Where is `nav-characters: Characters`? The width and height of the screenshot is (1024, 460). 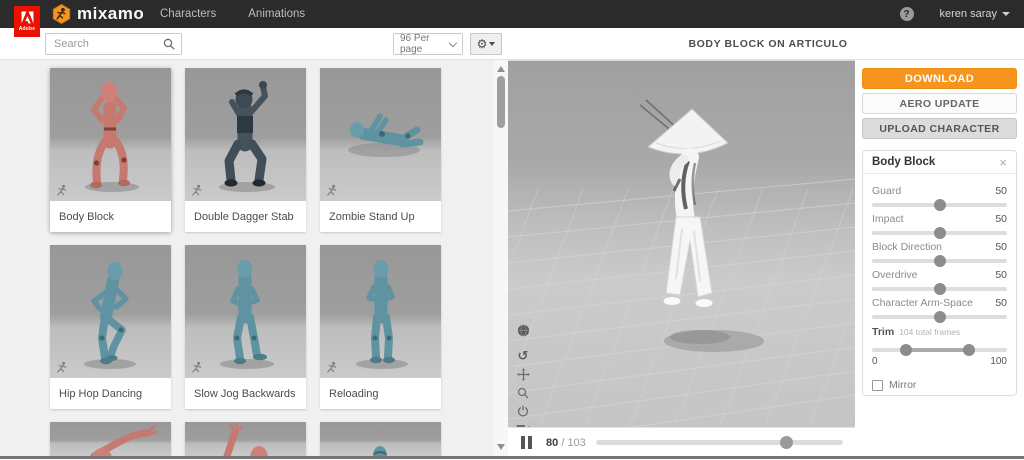
nav-characters: Characters is located at coordinates (188, 14).